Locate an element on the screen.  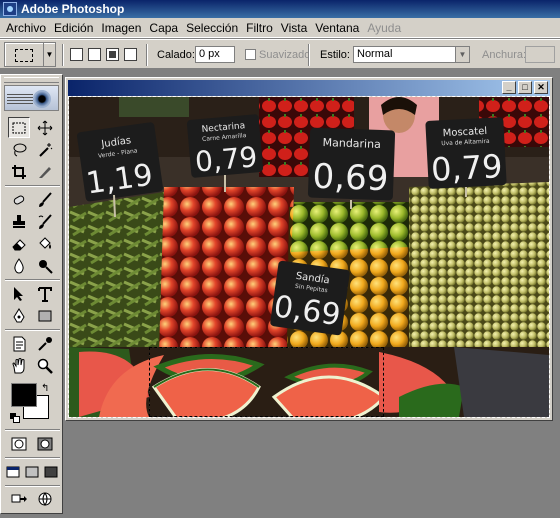
sign-nectarina-price: 0,79 is located at coordinates (226, 159).